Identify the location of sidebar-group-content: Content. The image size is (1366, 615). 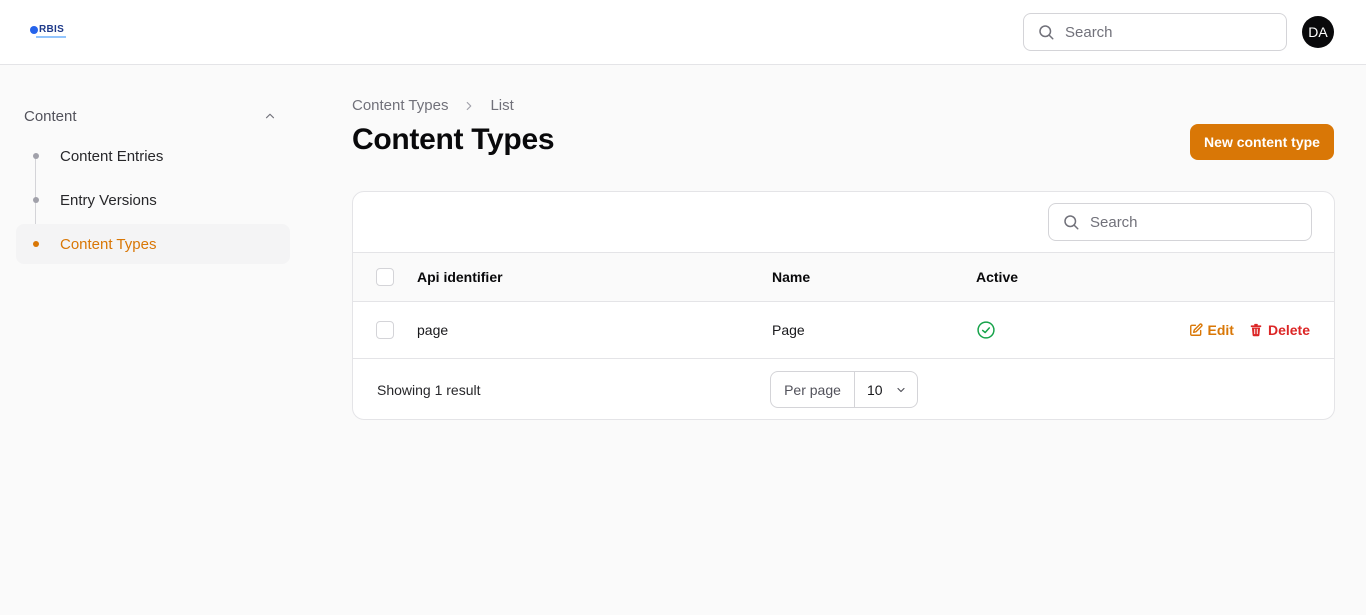
(153, 116).